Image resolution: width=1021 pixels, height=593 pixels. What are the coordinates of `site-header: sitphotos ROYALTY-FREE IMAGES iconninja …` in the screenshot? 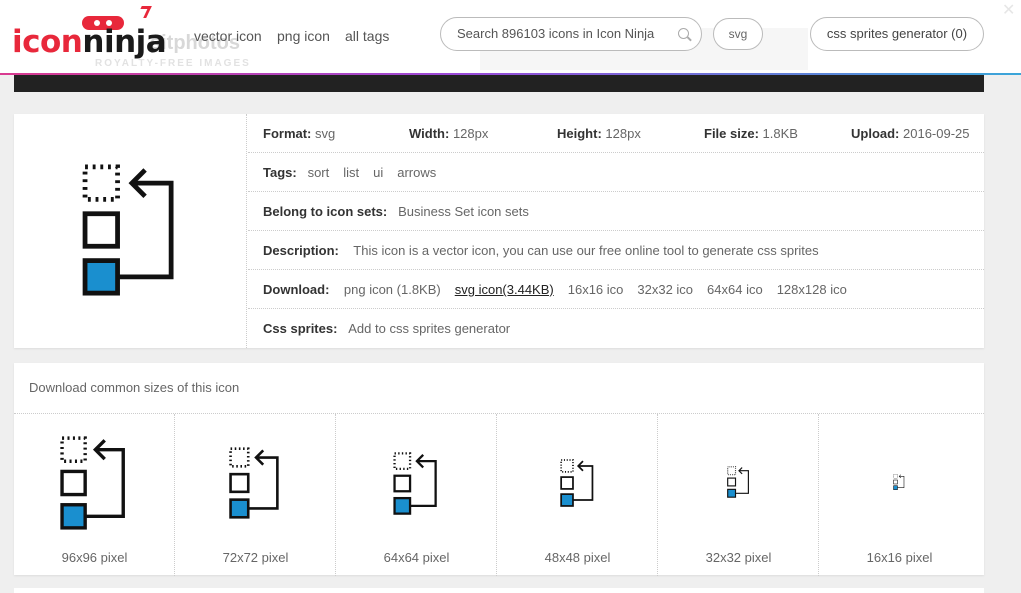 It's located at (510, 37).